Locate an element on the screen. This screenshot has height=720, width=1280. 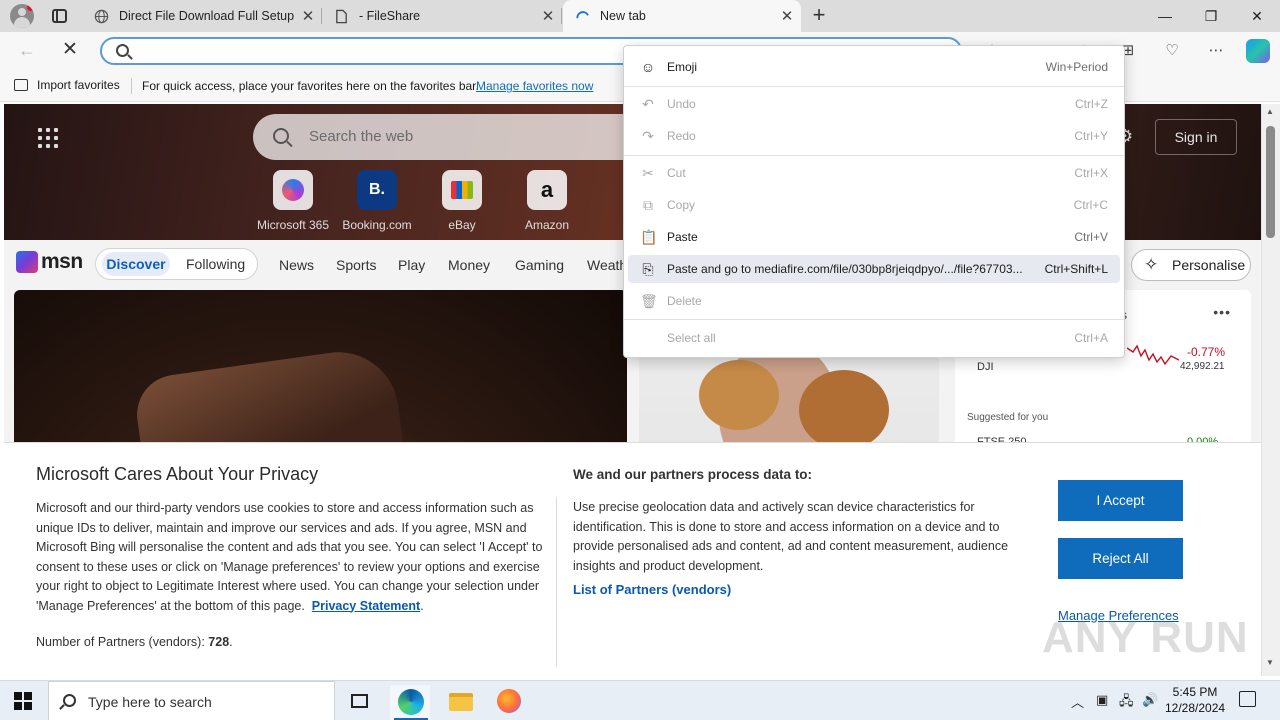
clock-date: 12/28/2024 is located at coordinates (1195, 708).